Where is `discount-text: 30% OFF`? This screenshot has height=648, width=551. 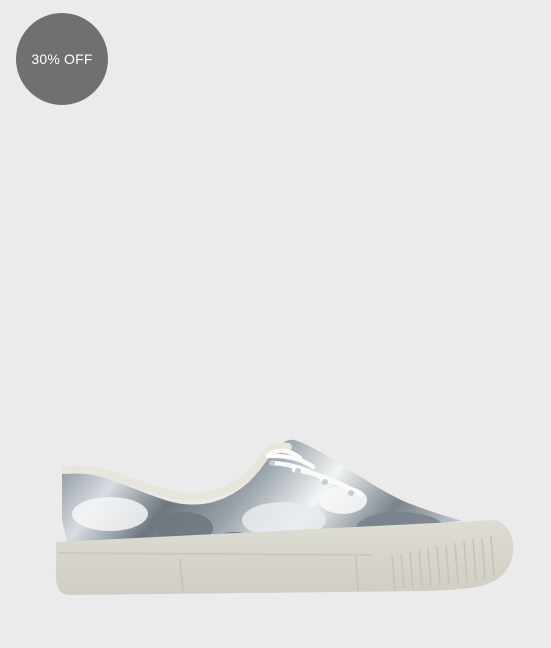
discount-text: 30% OFF is located at coordinates (62, 59).